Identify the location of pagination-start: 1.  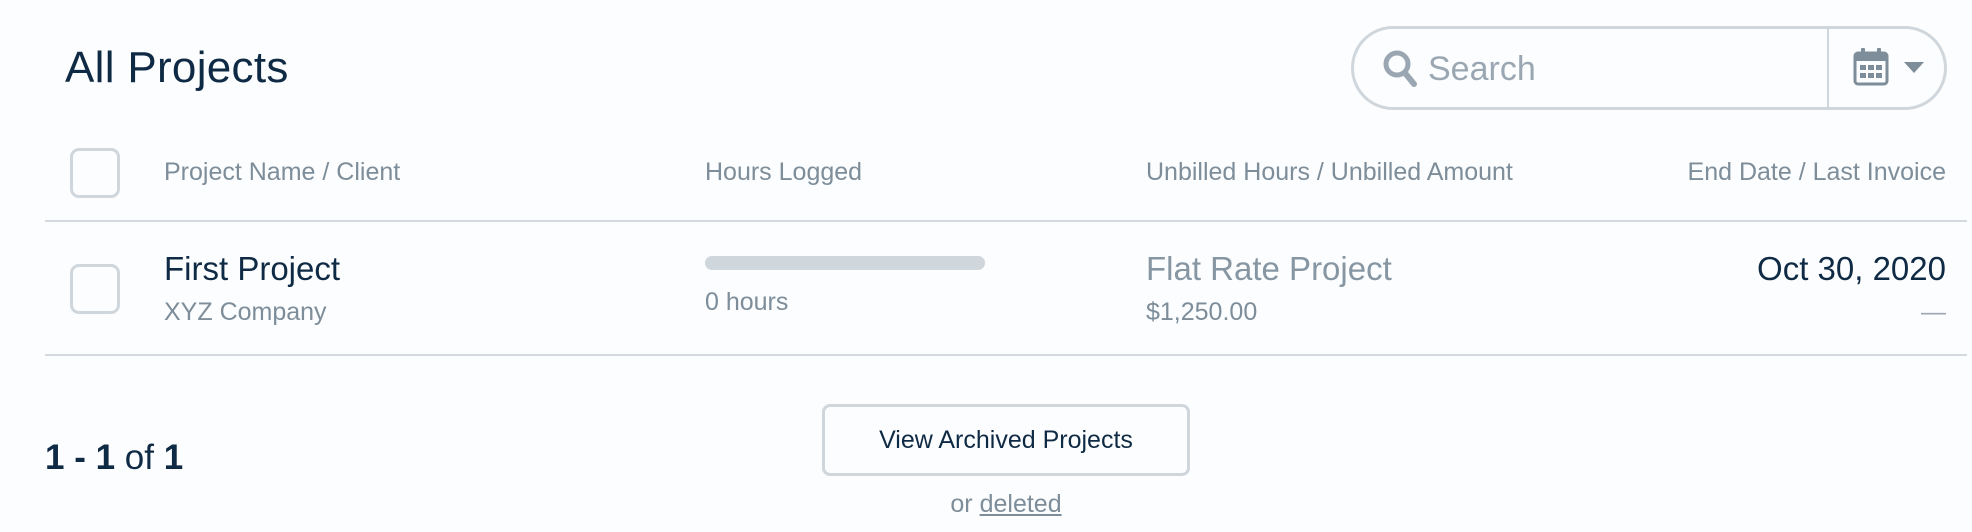
(55, 457).